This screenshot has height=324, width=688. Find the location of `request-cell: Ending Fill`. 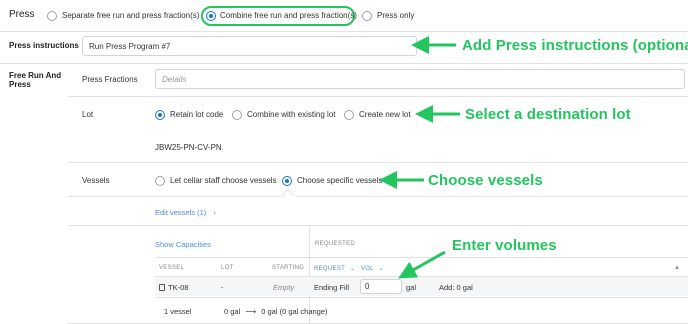

request-cell: Ending Fill is located at coordinates (332, 287).